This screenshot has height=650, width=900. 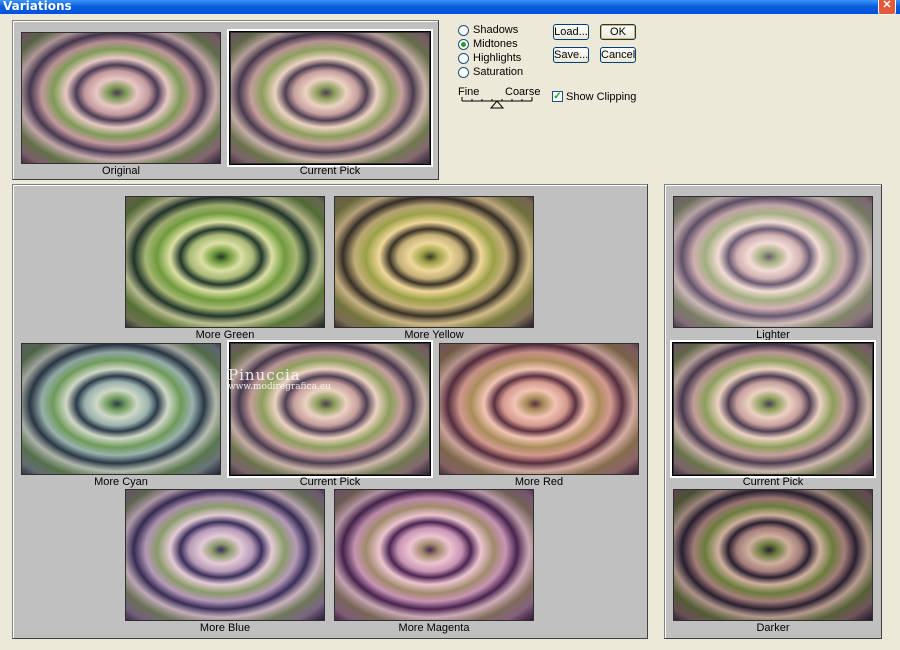 What do you see at coordinates (225, 262) in the screenshot?
I see `more-green-thumbnail` at bounding box center [225, 262].